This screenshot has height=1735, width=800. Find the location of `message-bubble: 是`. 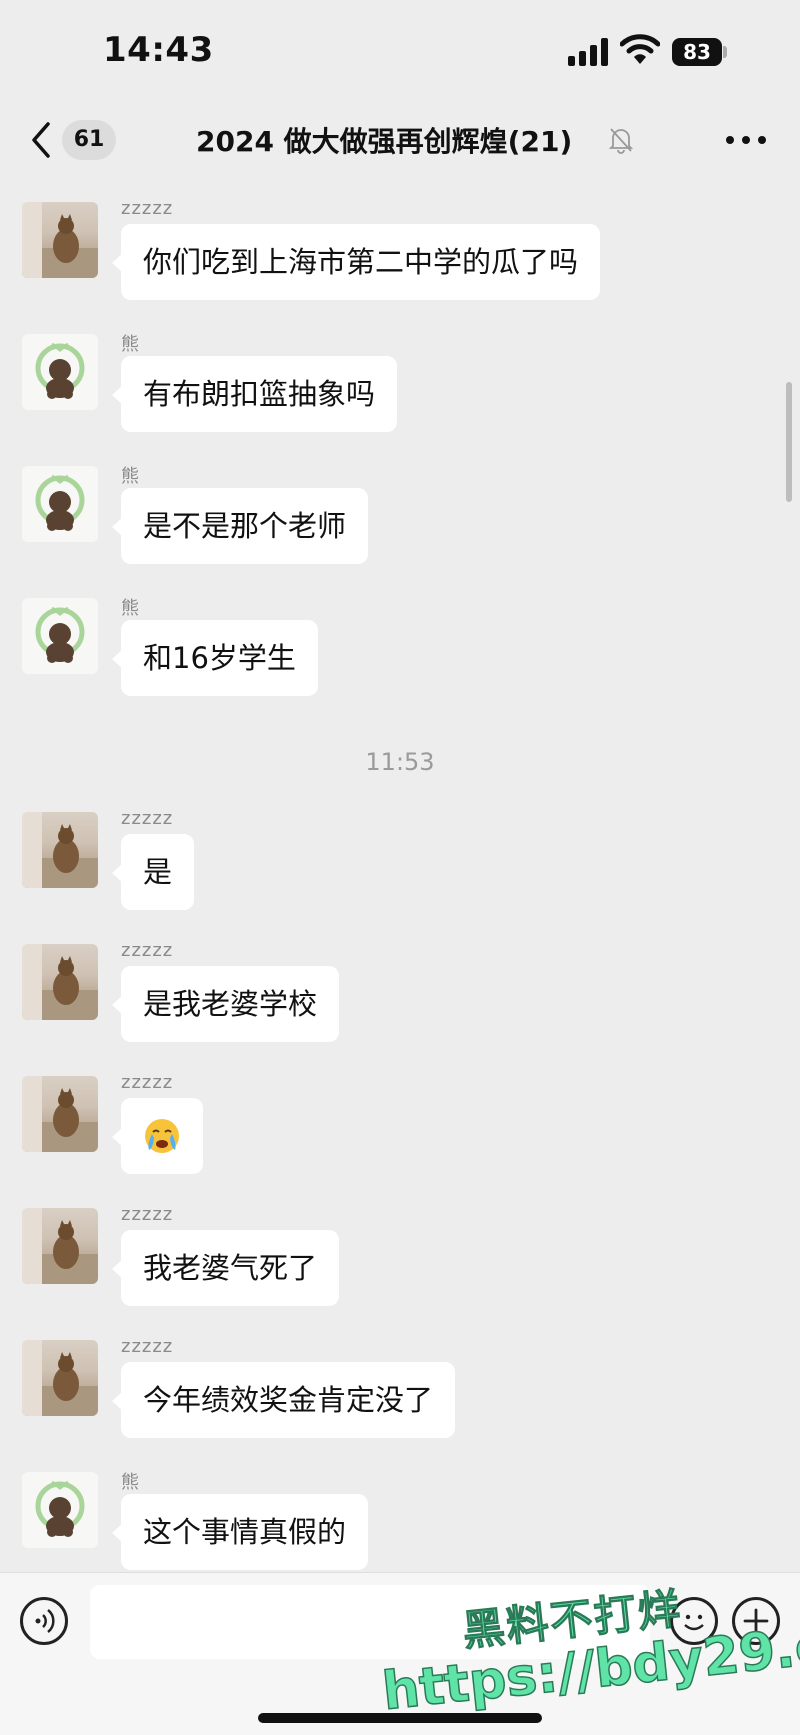

message-bubble: 是 is located at coordinates (153, 872).